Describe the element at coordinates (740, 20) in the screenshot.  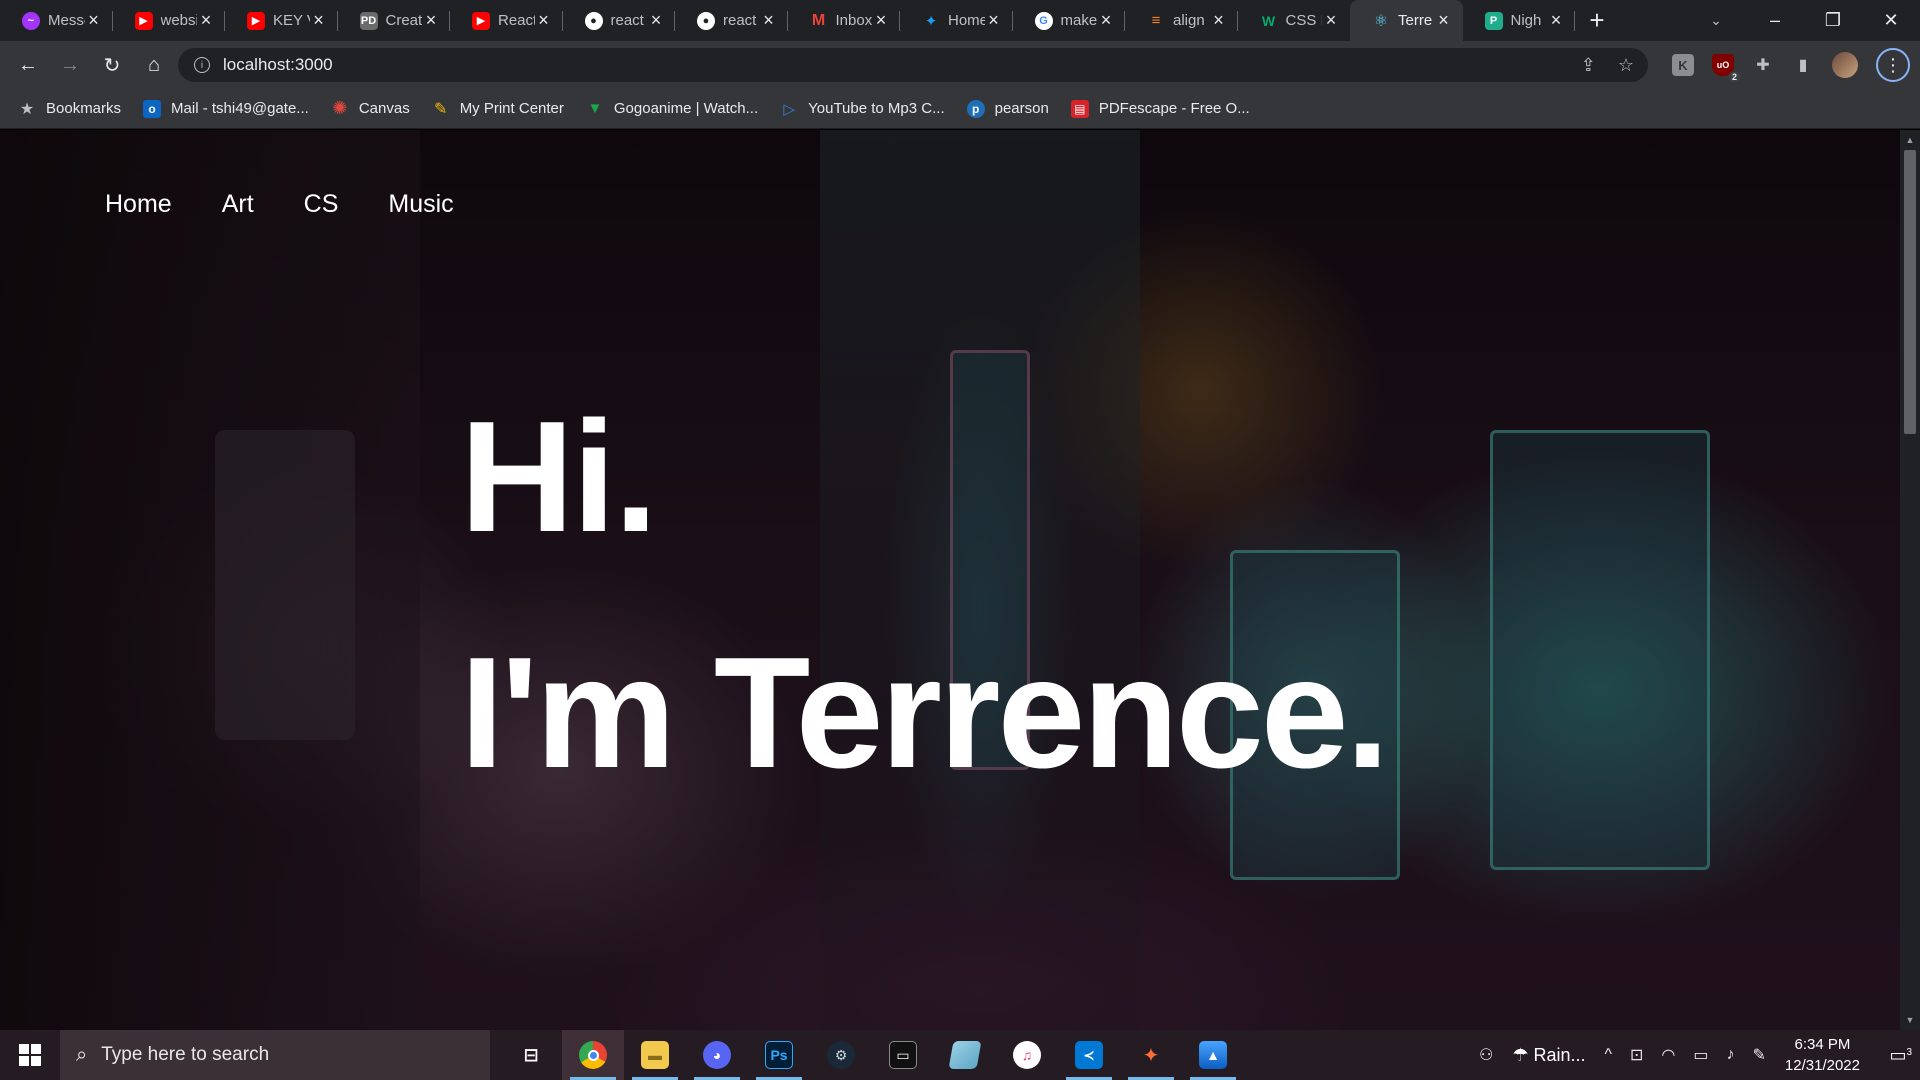
I see `tab-title: react` at that location.